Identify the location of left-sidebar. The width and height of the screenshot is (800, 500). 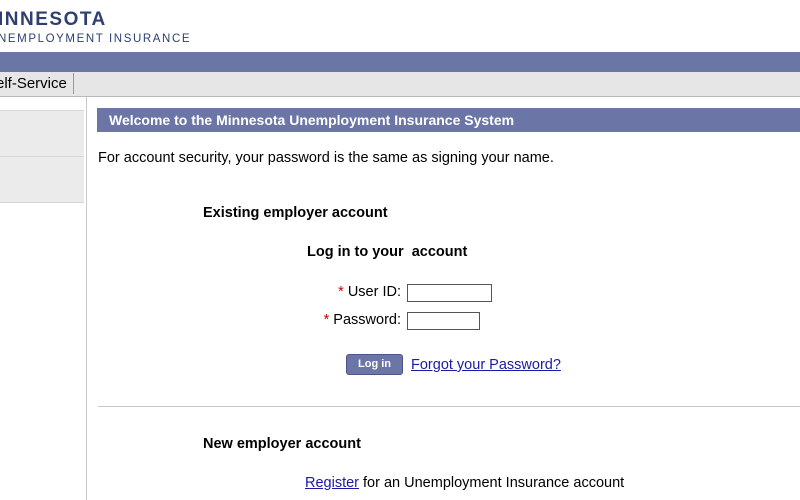
(43, 298).